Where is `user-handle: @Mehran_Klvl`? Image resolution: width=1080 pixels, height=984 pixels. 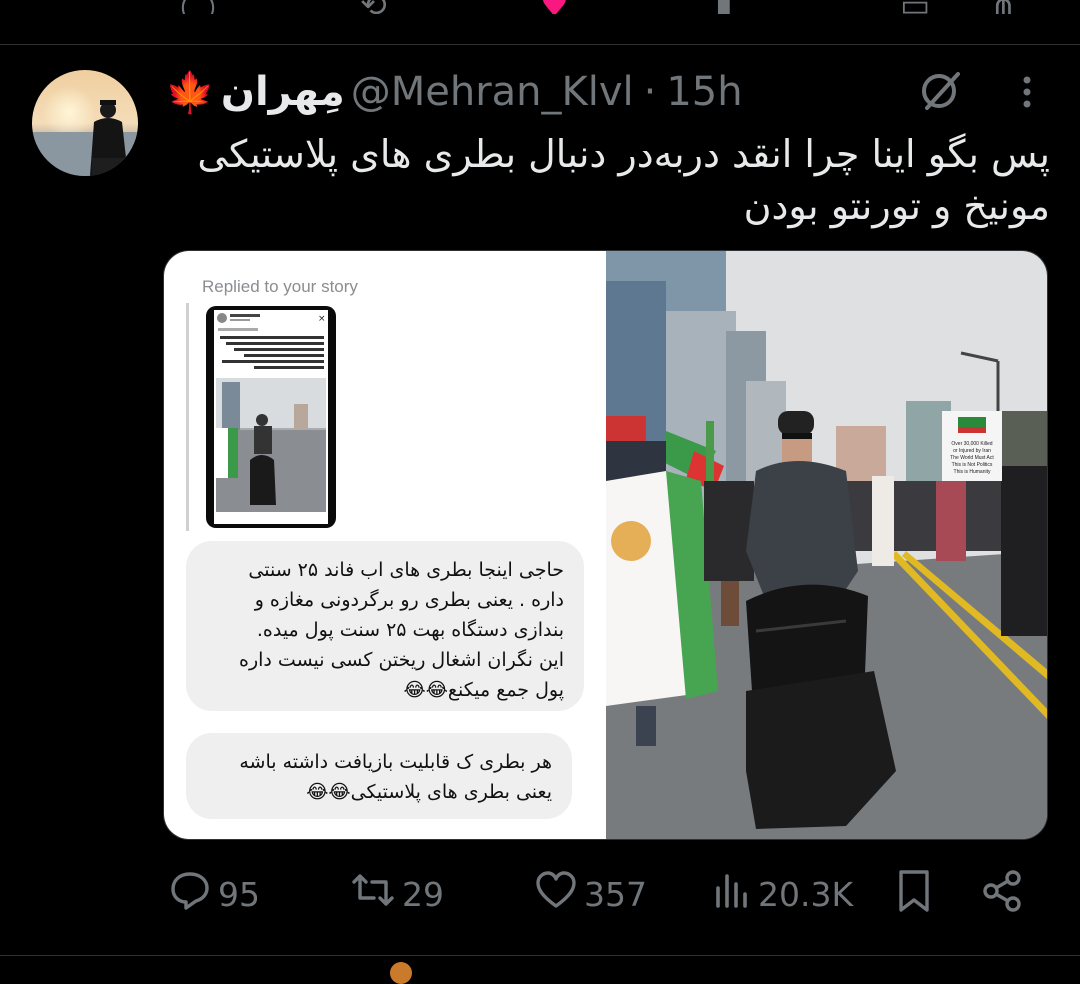
user-handle: @Mehran_Klvl is located at coordinates (492, 92).